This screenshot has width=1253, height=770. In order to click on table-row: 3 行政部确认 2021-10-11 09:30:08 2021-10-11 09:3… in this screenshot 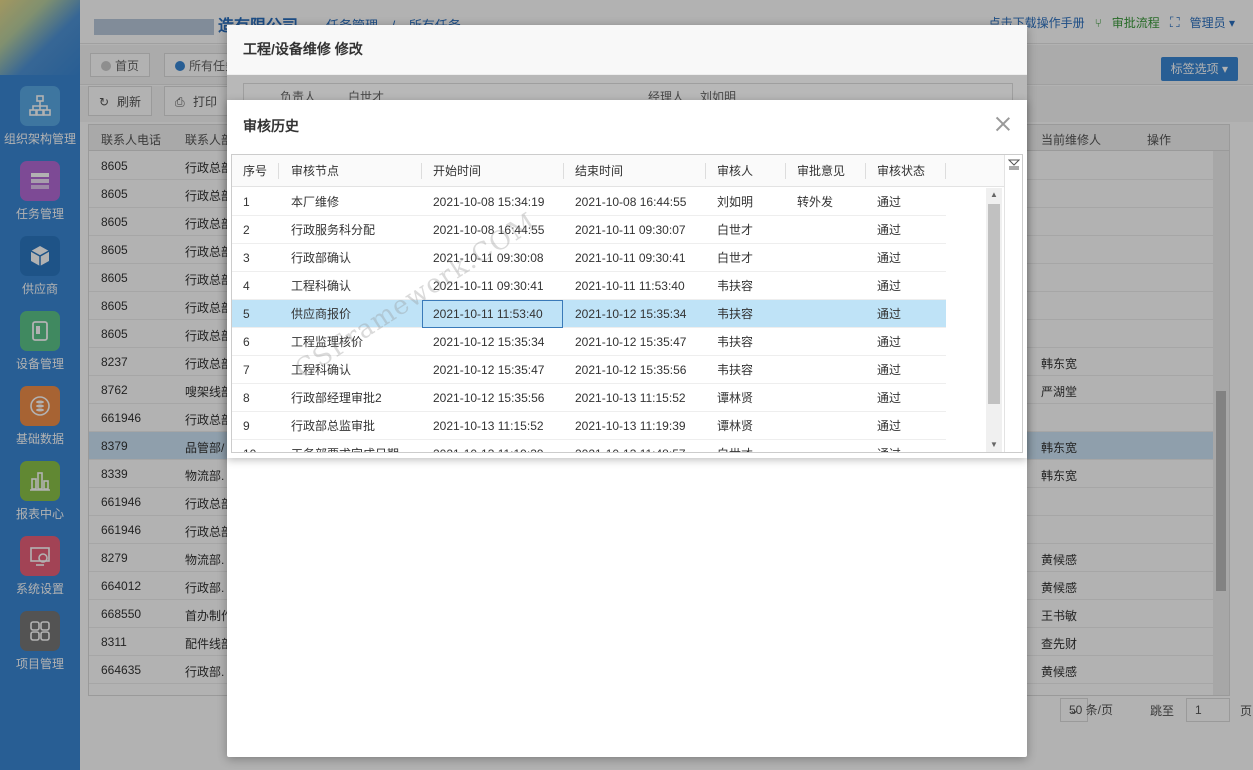, I will do `click(589, 258)`.